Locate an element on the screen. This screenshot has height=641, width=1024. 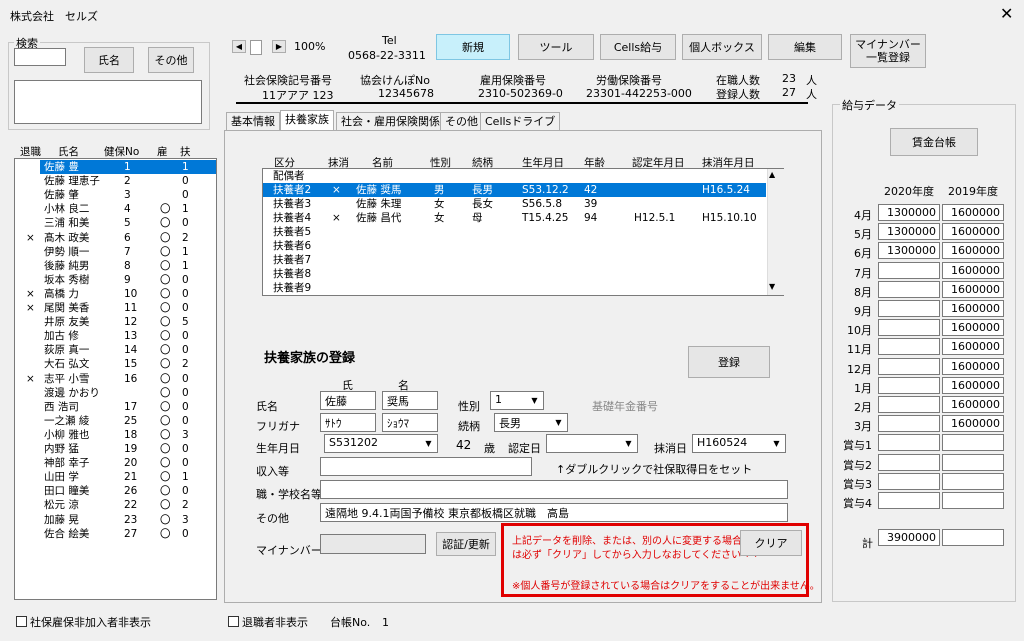
wage-ledger-button: 賃金台帳 is located at coordinates (934, 142).